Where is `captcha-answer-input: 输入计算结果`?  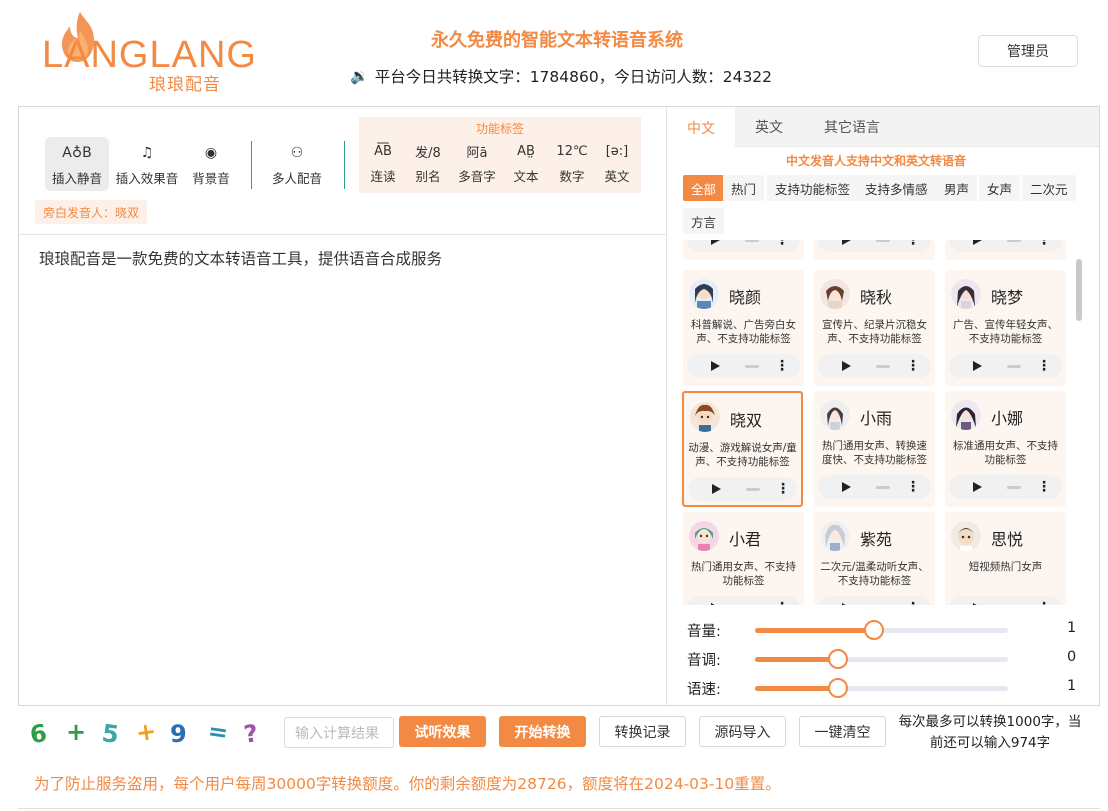 captcha-answer-input: 输入计算结果 is located at coordinates (339, 732).